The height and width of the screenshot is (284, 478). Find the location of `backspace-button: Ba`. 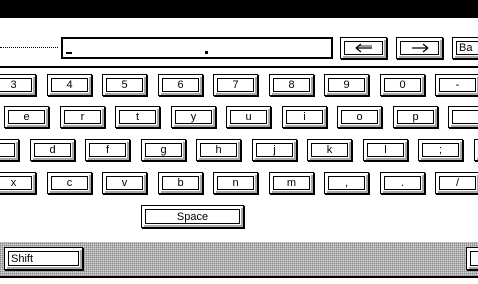

backspace-button: Ba is located at coordinates (465, 48).